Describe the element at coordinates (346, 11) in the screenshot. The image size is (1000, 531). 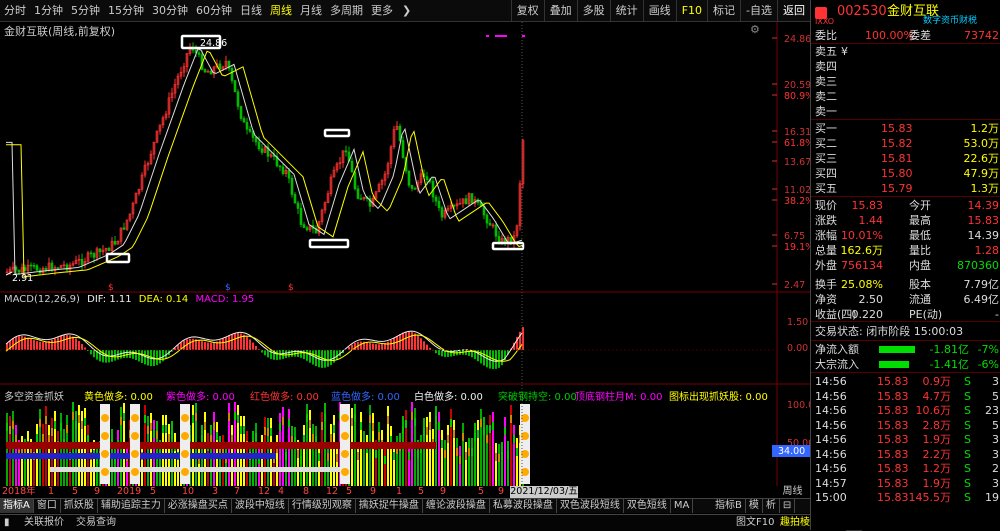
I see `period-tab: 多周期` at that location.